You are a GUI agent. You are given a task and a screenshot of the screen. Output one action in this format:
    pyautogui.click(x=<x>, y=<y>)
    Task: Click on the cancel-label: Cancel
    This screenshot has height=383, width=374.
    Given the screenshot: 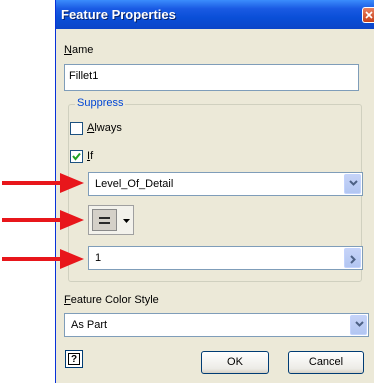 What is the action you would take?
    pyautogui.click(x=326, y=362)
    